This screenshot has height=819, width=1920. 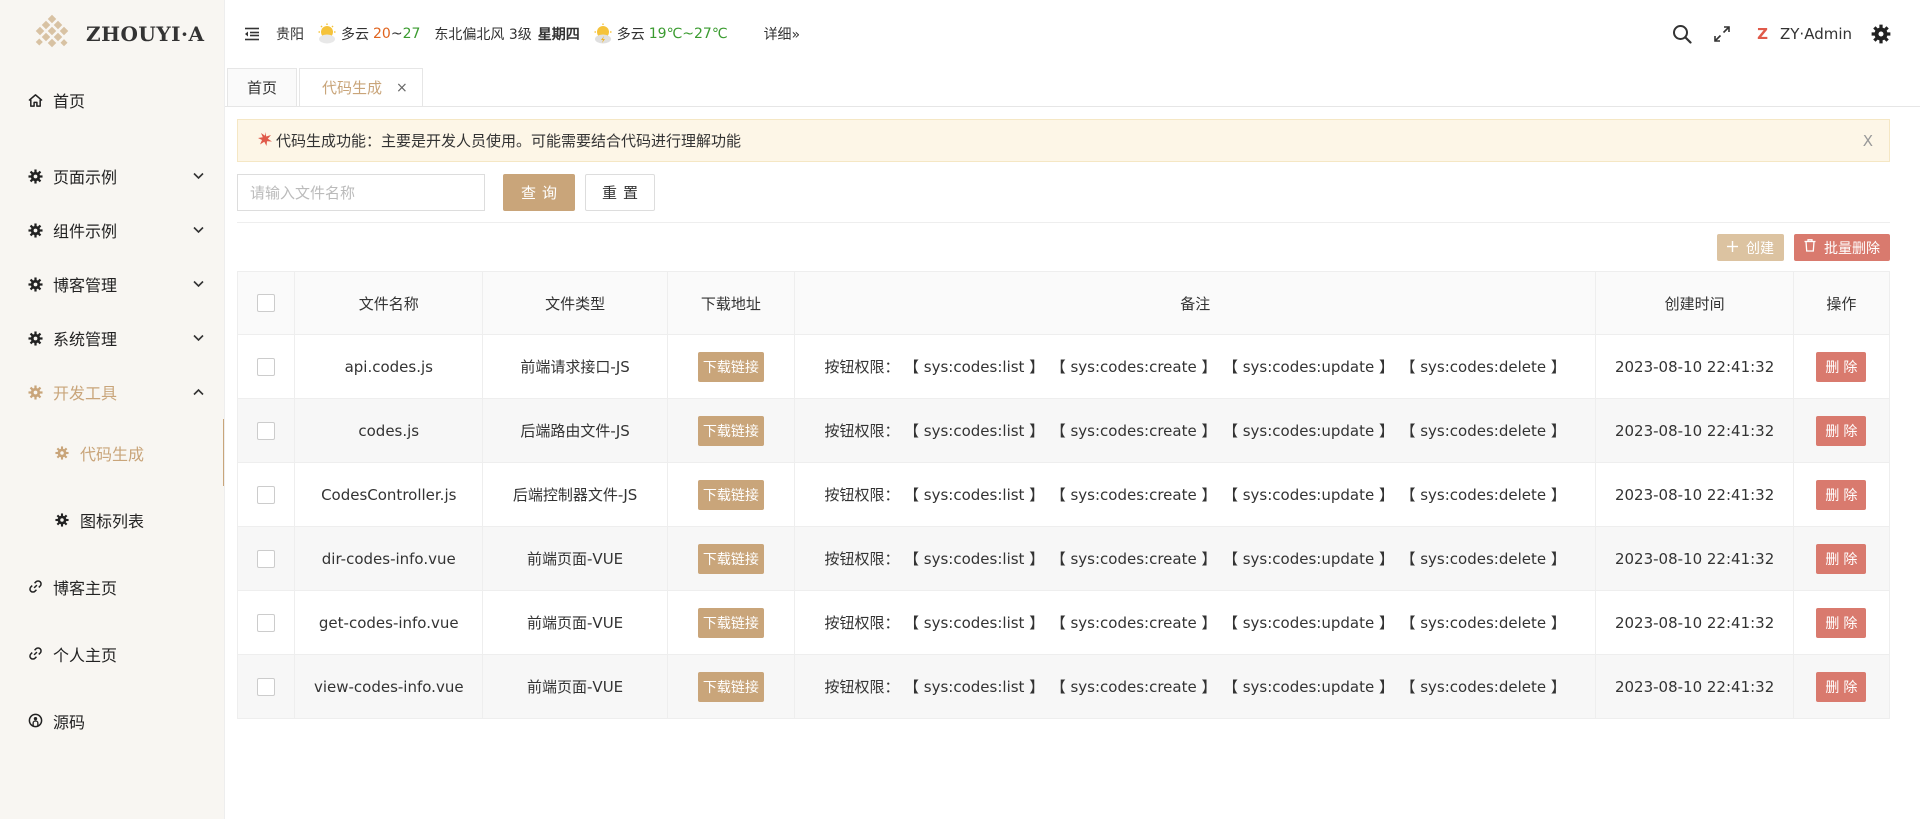 What do you see at coordinates (262, 87) in the screenshot?
I see `tab-home: 首页` at bounding box center [262, 87].